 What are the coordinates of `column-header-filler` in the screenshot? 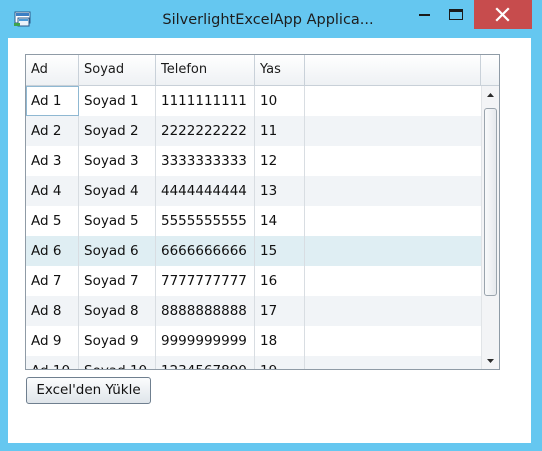 It's located at (393, 70).